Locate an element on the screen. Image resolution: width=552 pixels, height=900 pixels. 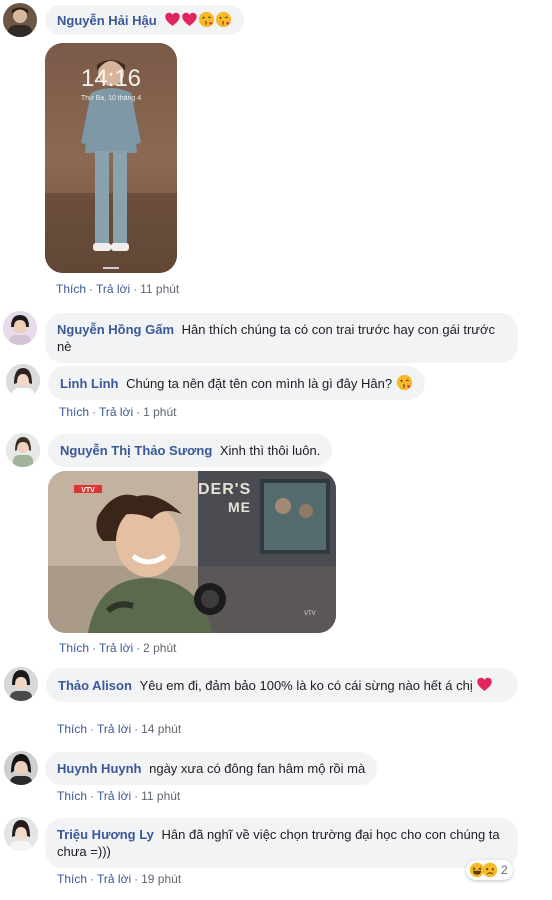
comment-bubble: Nguyễn Hải Hậu is located at coordinates (145, 20).